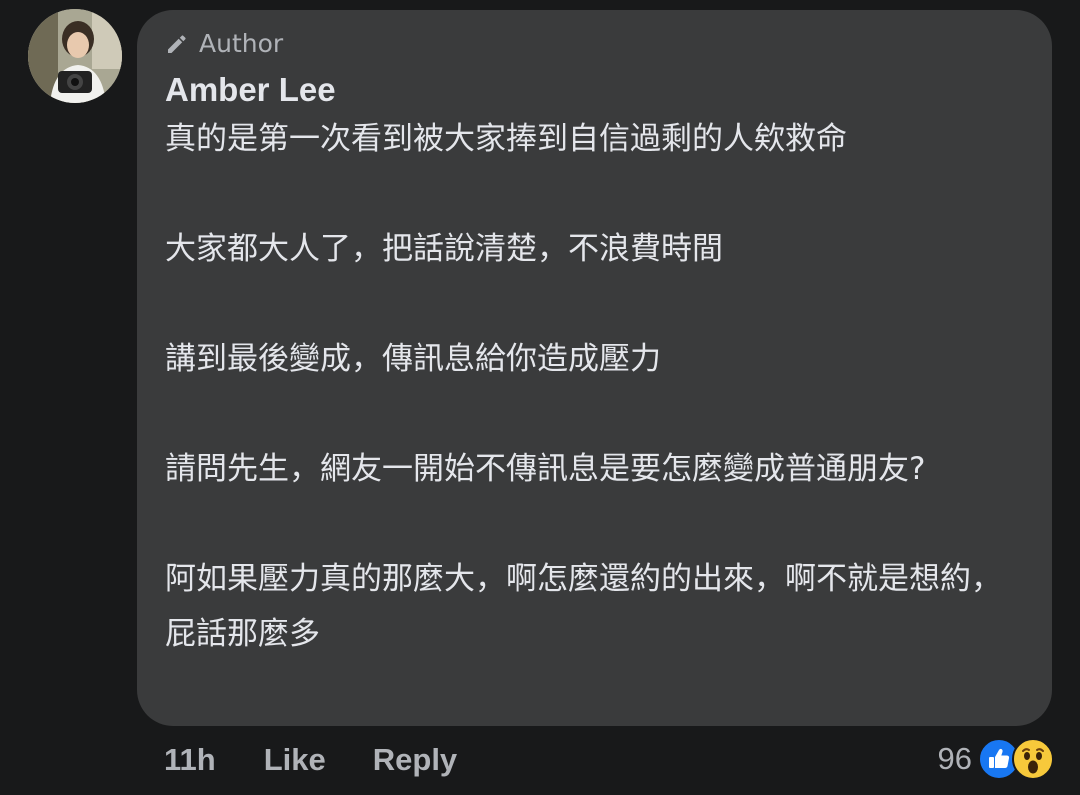 Image resolution: width=1080 pixels, height=795 pixels. I want to click on pencil-icon, so click(177, 44).